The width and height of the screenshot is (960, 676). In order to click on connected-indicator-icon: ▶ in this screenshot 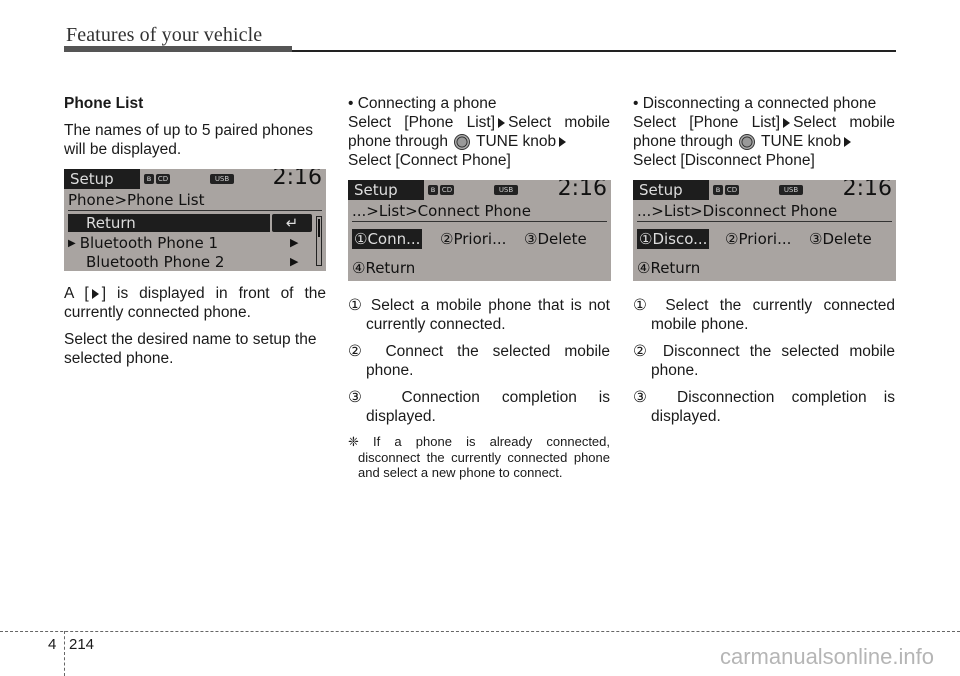, I will do `click(72, 243)`.